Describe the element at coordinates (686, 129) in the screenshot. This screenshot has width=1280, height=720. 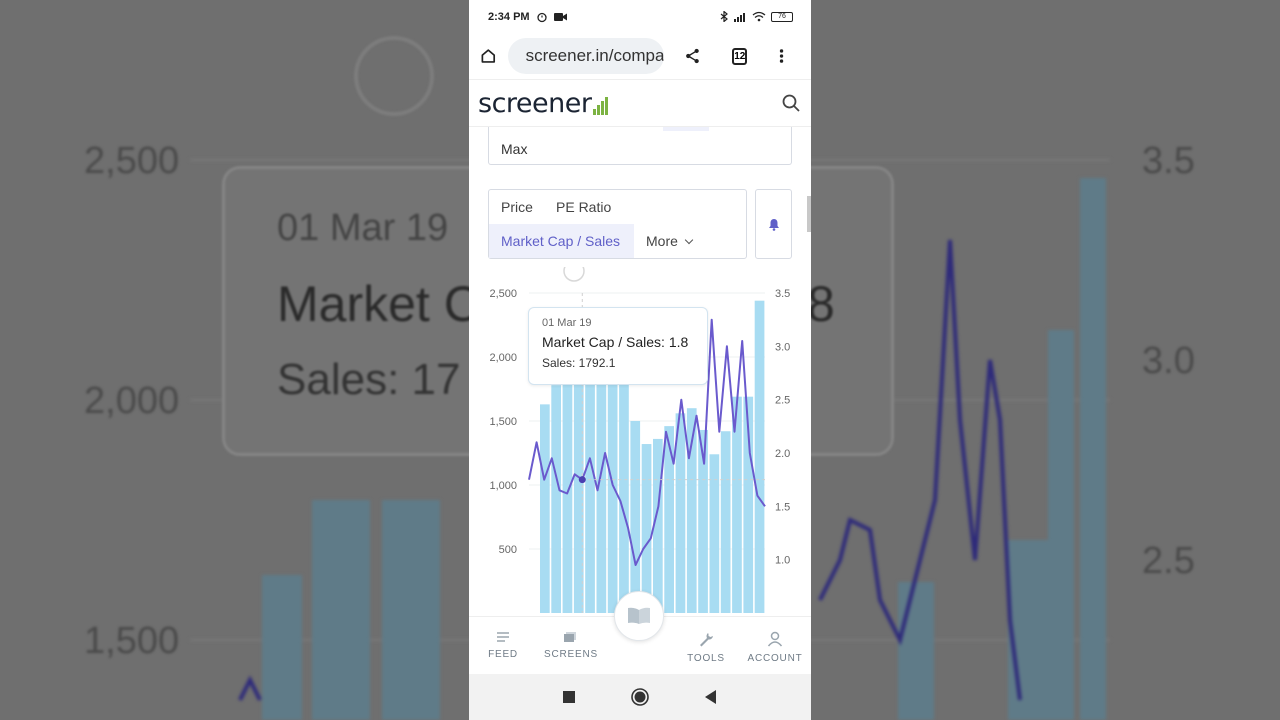
I see `period-chip` at that location.